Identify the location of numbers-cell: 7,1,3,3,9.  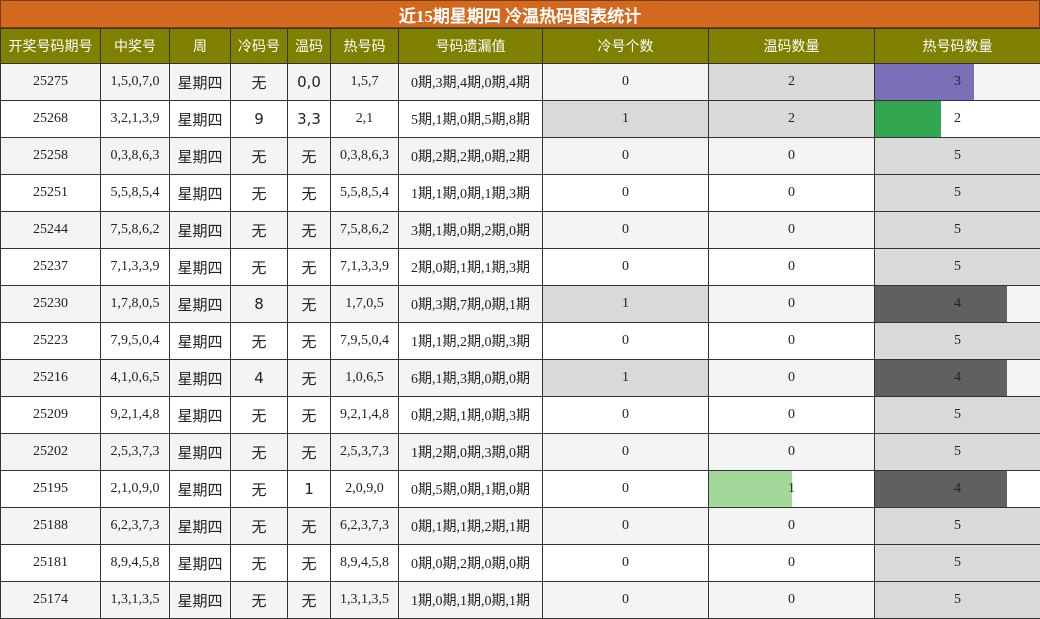
(135, 267).